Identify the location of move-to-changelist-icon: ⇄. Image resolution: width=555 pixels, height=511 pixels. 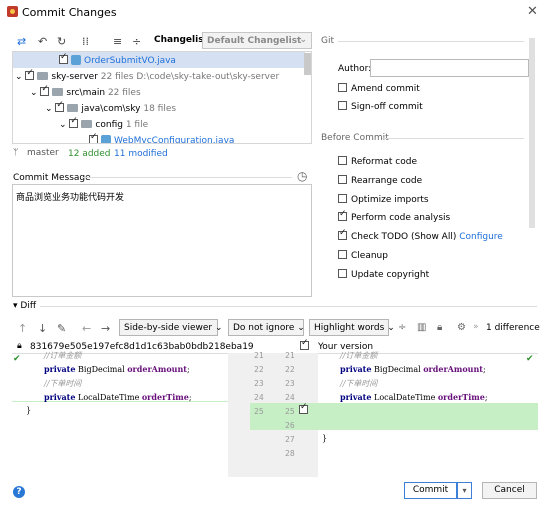
(21, 41).